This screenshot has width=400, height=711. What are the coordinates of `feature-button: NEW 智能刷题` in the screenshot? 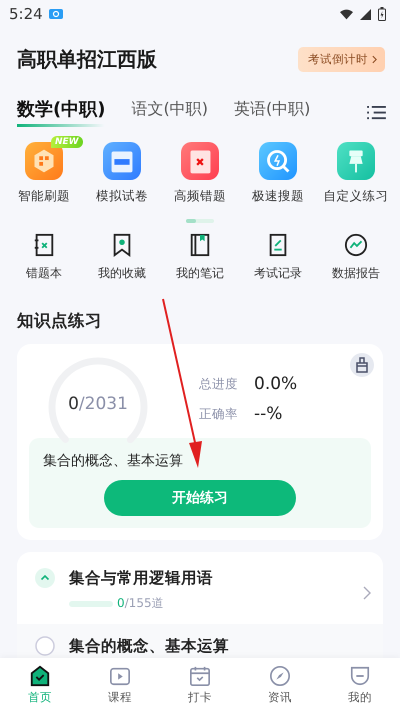 It's located at (44, 170).